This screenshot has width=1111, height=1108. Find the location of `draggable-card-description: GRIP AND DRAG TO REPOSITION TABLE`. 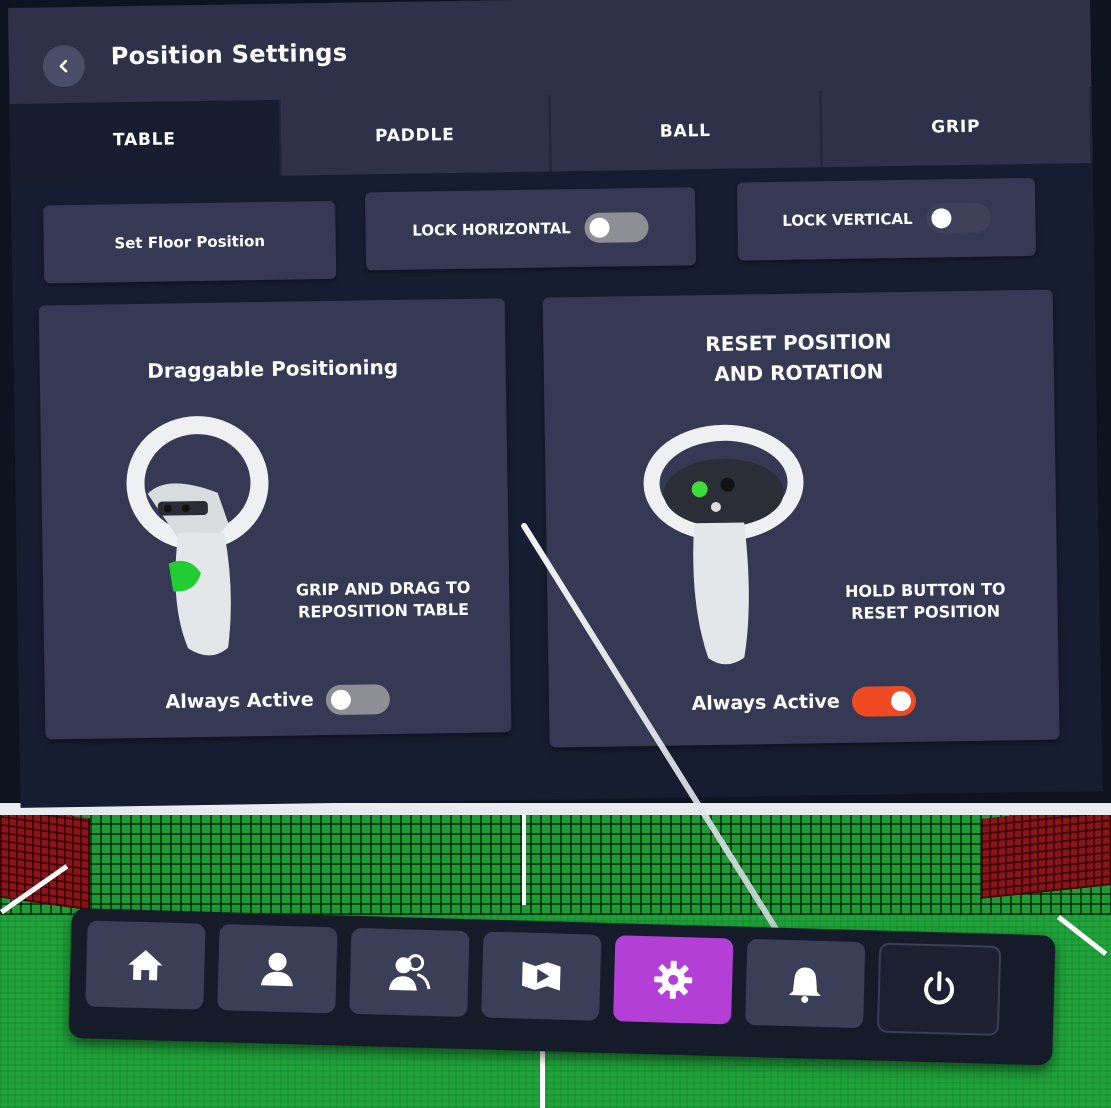

draggable-card-description: GRIP AND DRAG TO REPOSITION TABLE is located at coordinates (383, 599).